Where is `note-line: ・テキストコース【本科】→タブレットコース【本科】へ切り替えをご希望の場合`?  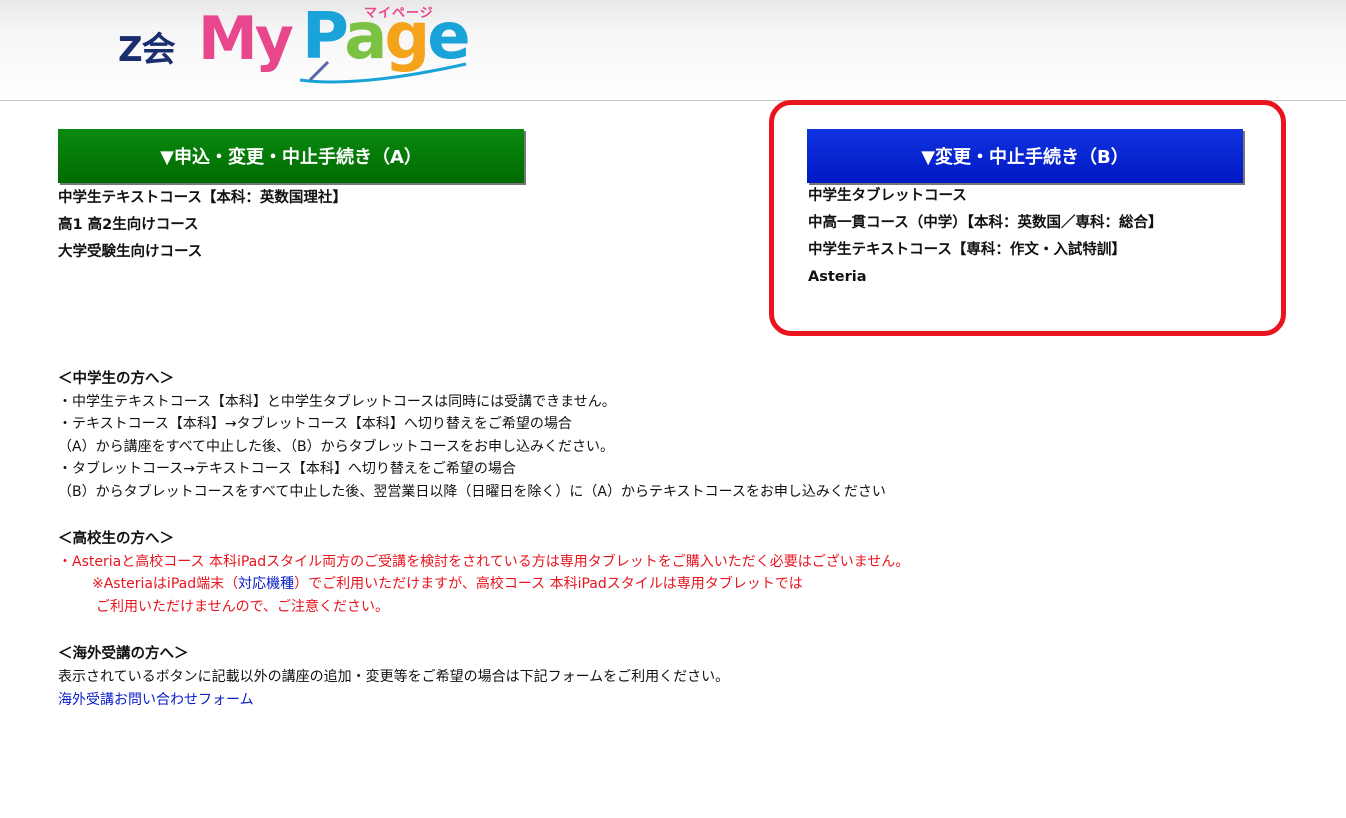
note-line: ・テキストコース【本科】→タブレットコース【本科】へ切り替えをご希望の場合 is located at coordinates (315, 424).